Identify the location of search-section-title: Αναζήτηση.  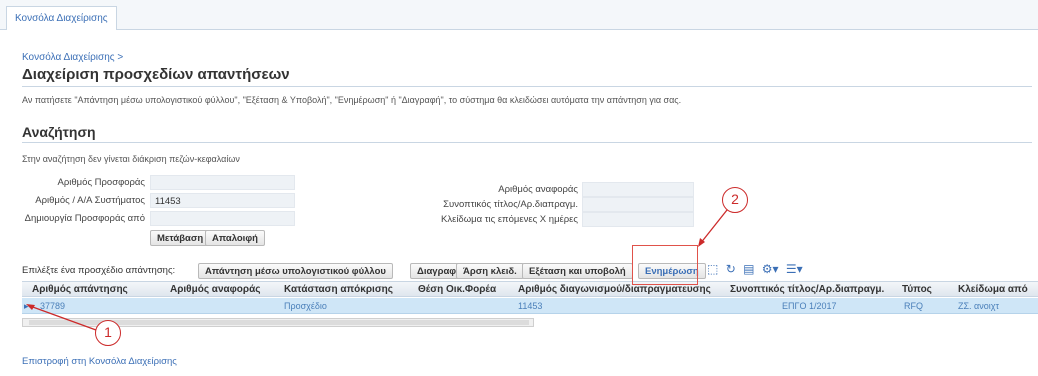
(59, 132).